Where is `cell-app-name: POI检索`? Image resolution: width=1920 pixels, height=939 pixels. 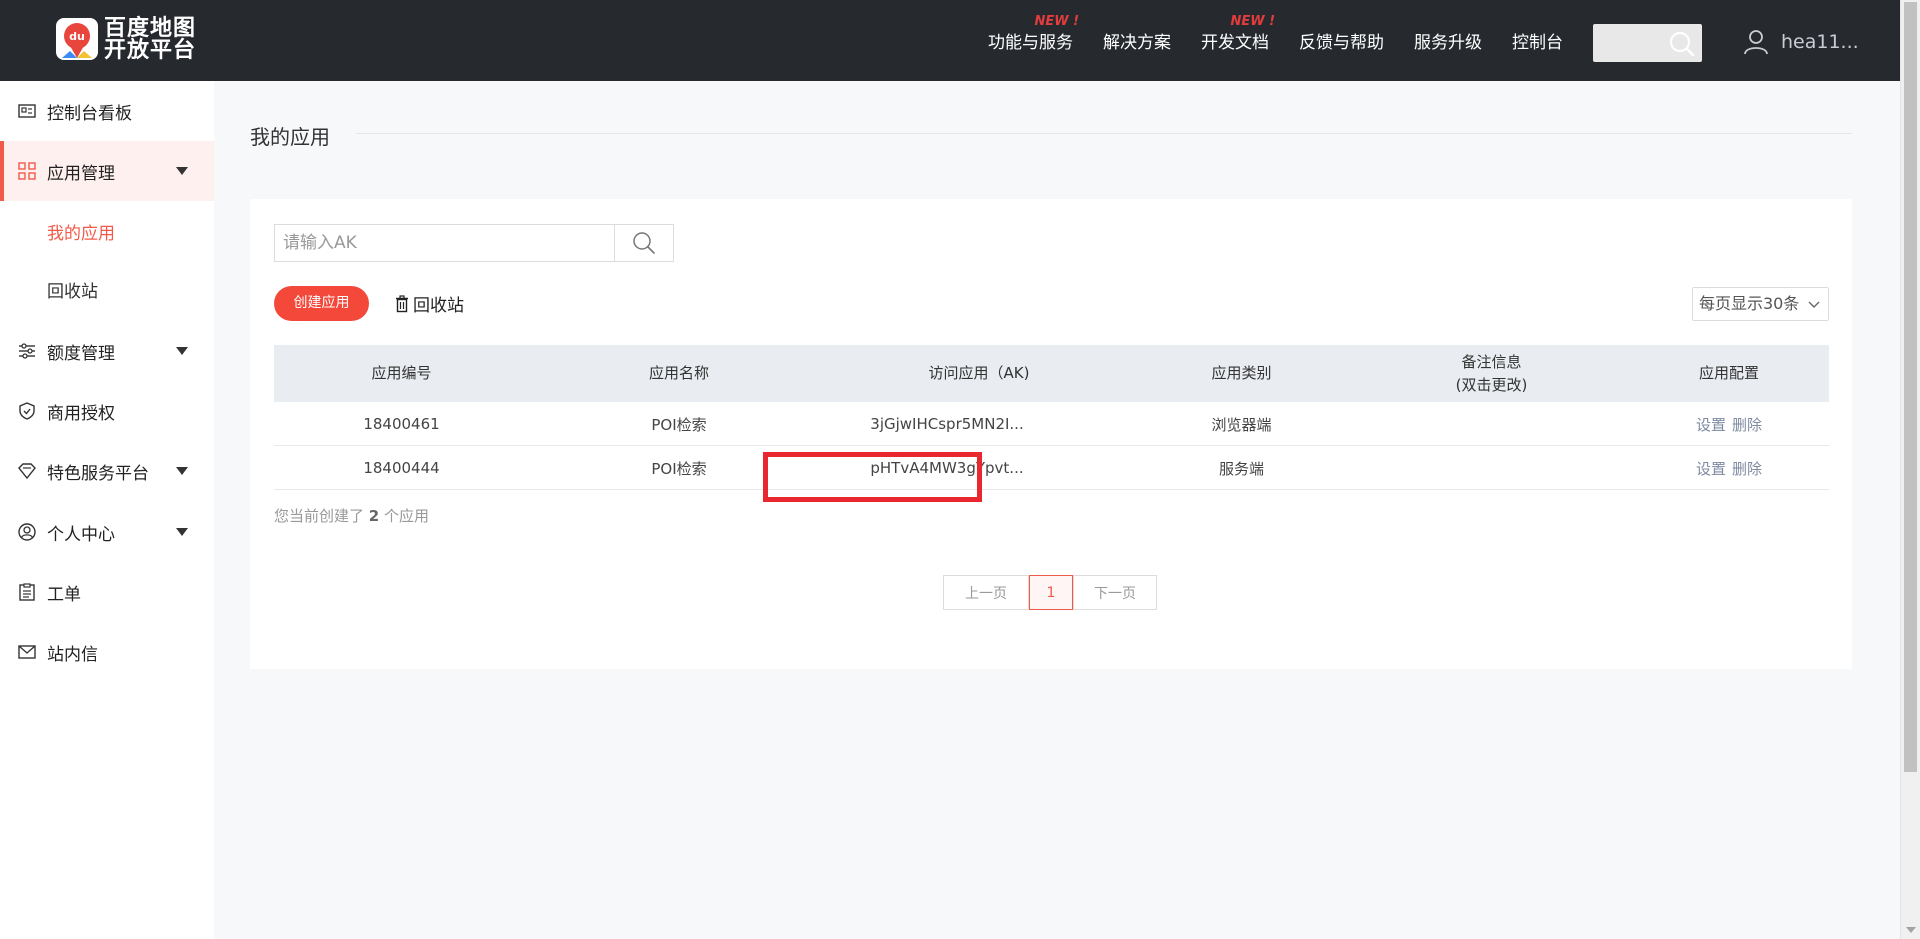 cell-app-name: POI检索 is located at coordinates (679, 424).